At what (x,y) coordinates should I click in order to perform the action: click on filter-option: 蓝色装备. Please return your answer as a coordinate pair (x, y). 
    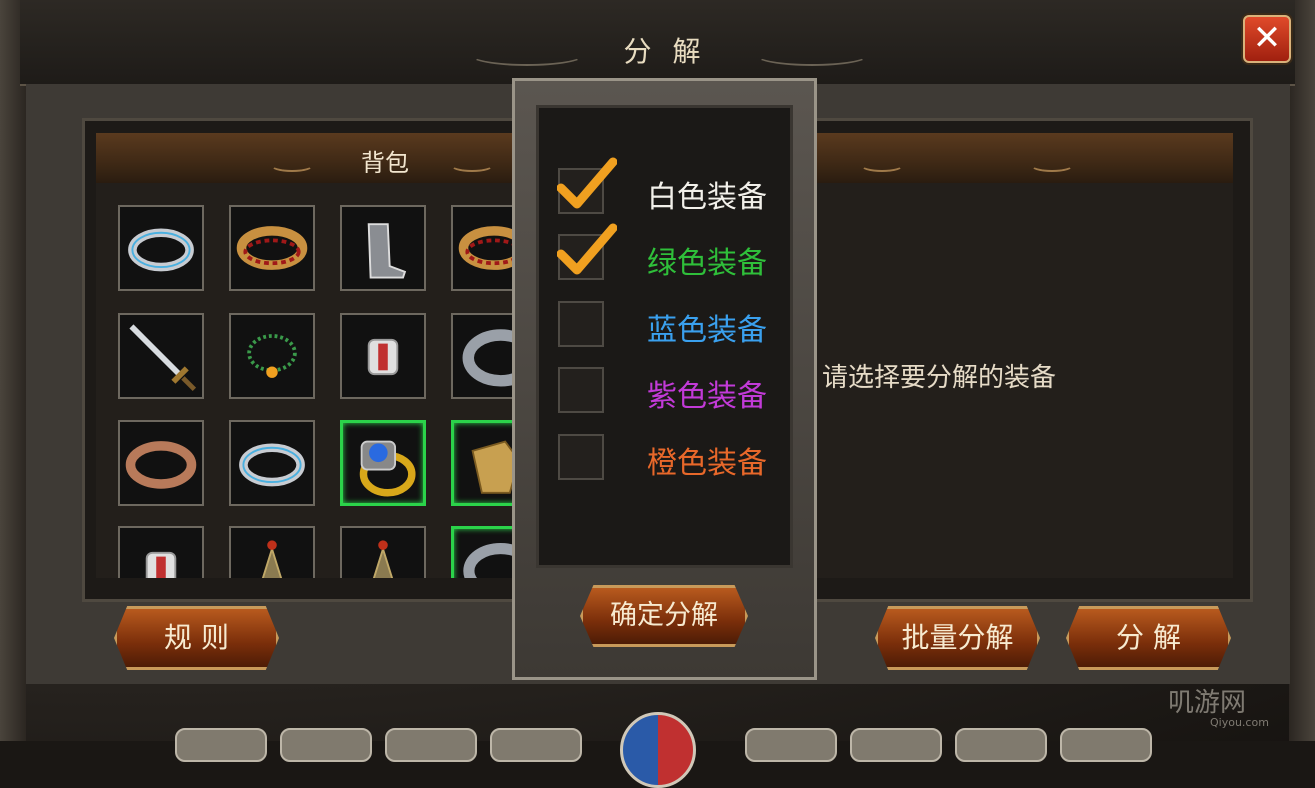
    Looking at the image, I should click on (664, 325).